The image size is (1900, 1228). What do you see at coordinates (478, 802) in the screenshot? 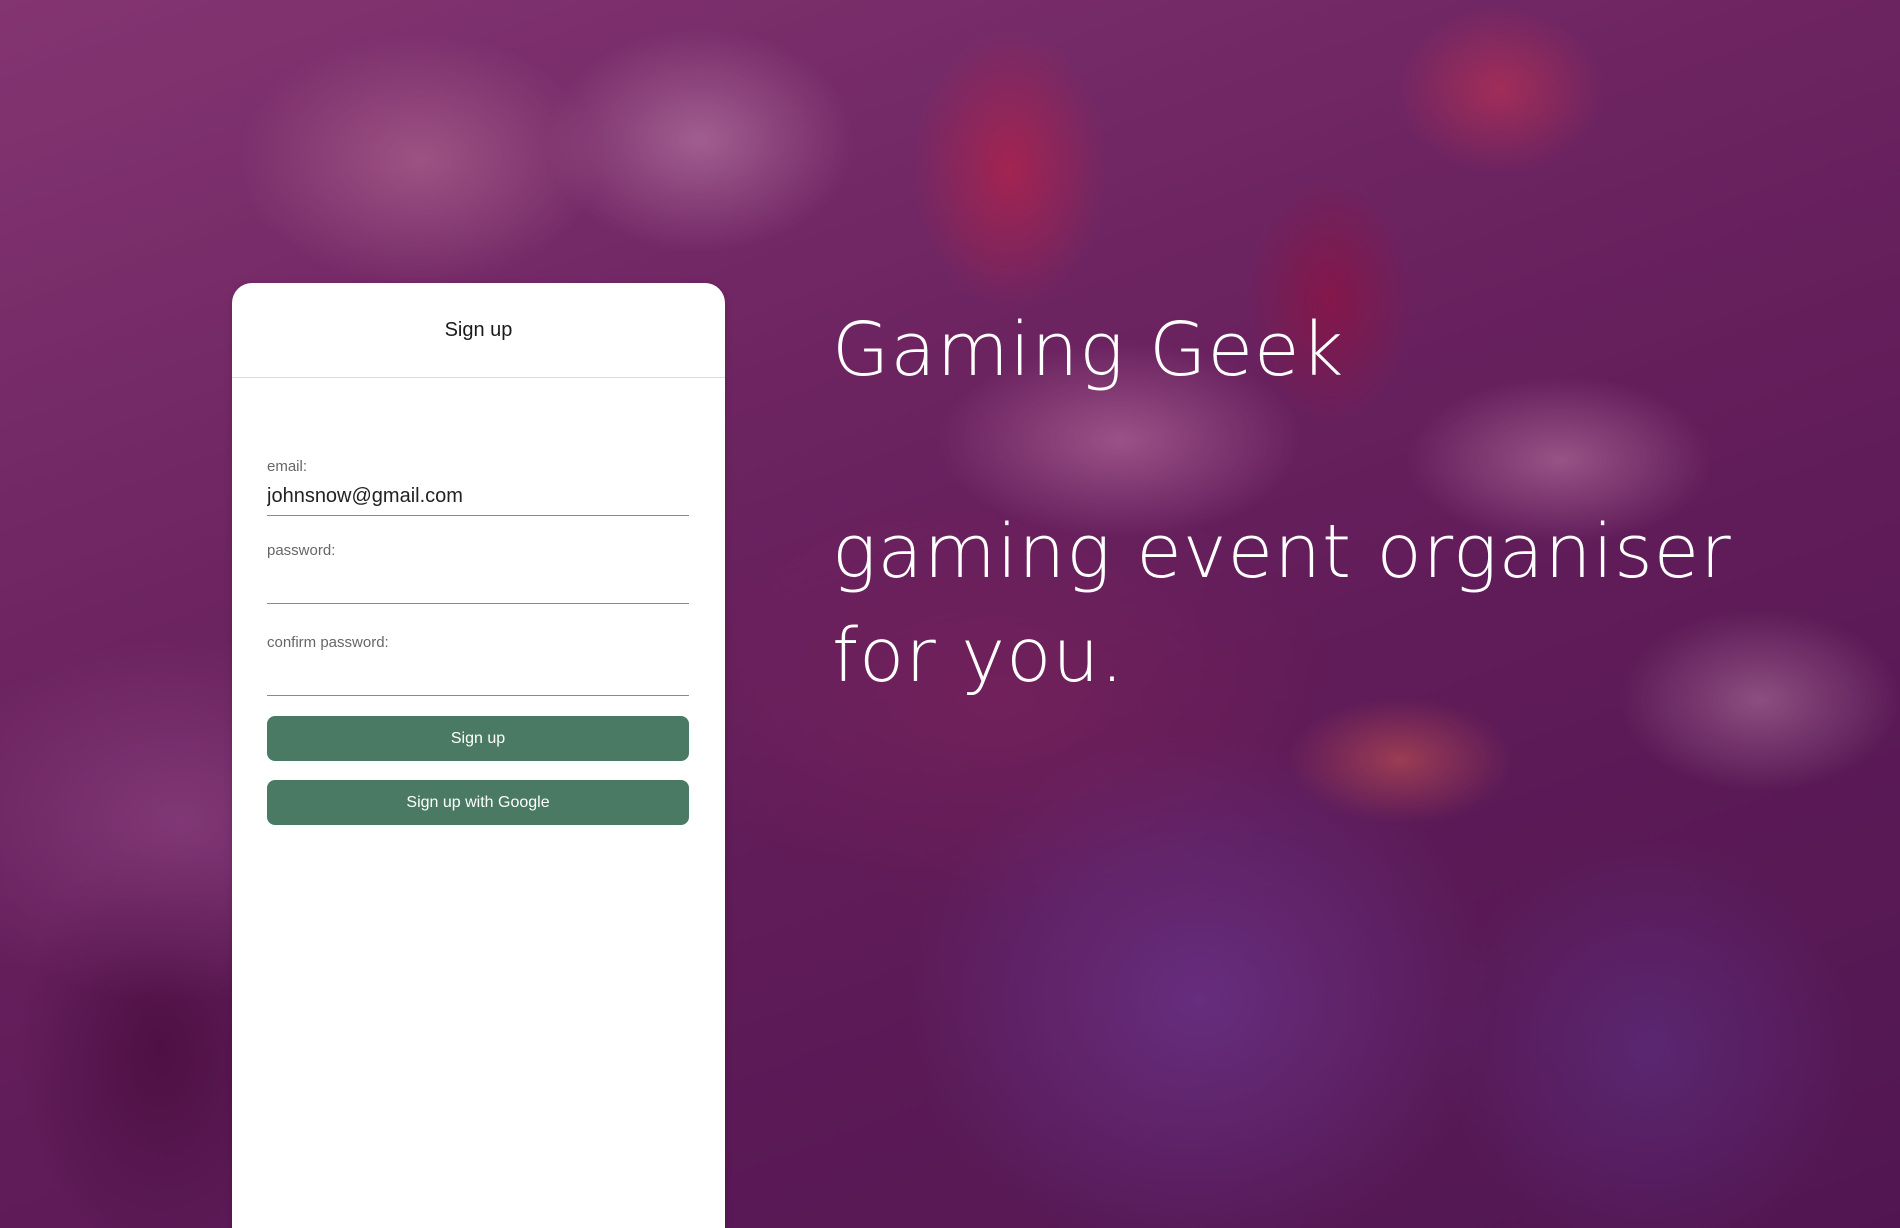
I see `signup-with-google-button: Sign up with Google` at bounding box center [478, 802].